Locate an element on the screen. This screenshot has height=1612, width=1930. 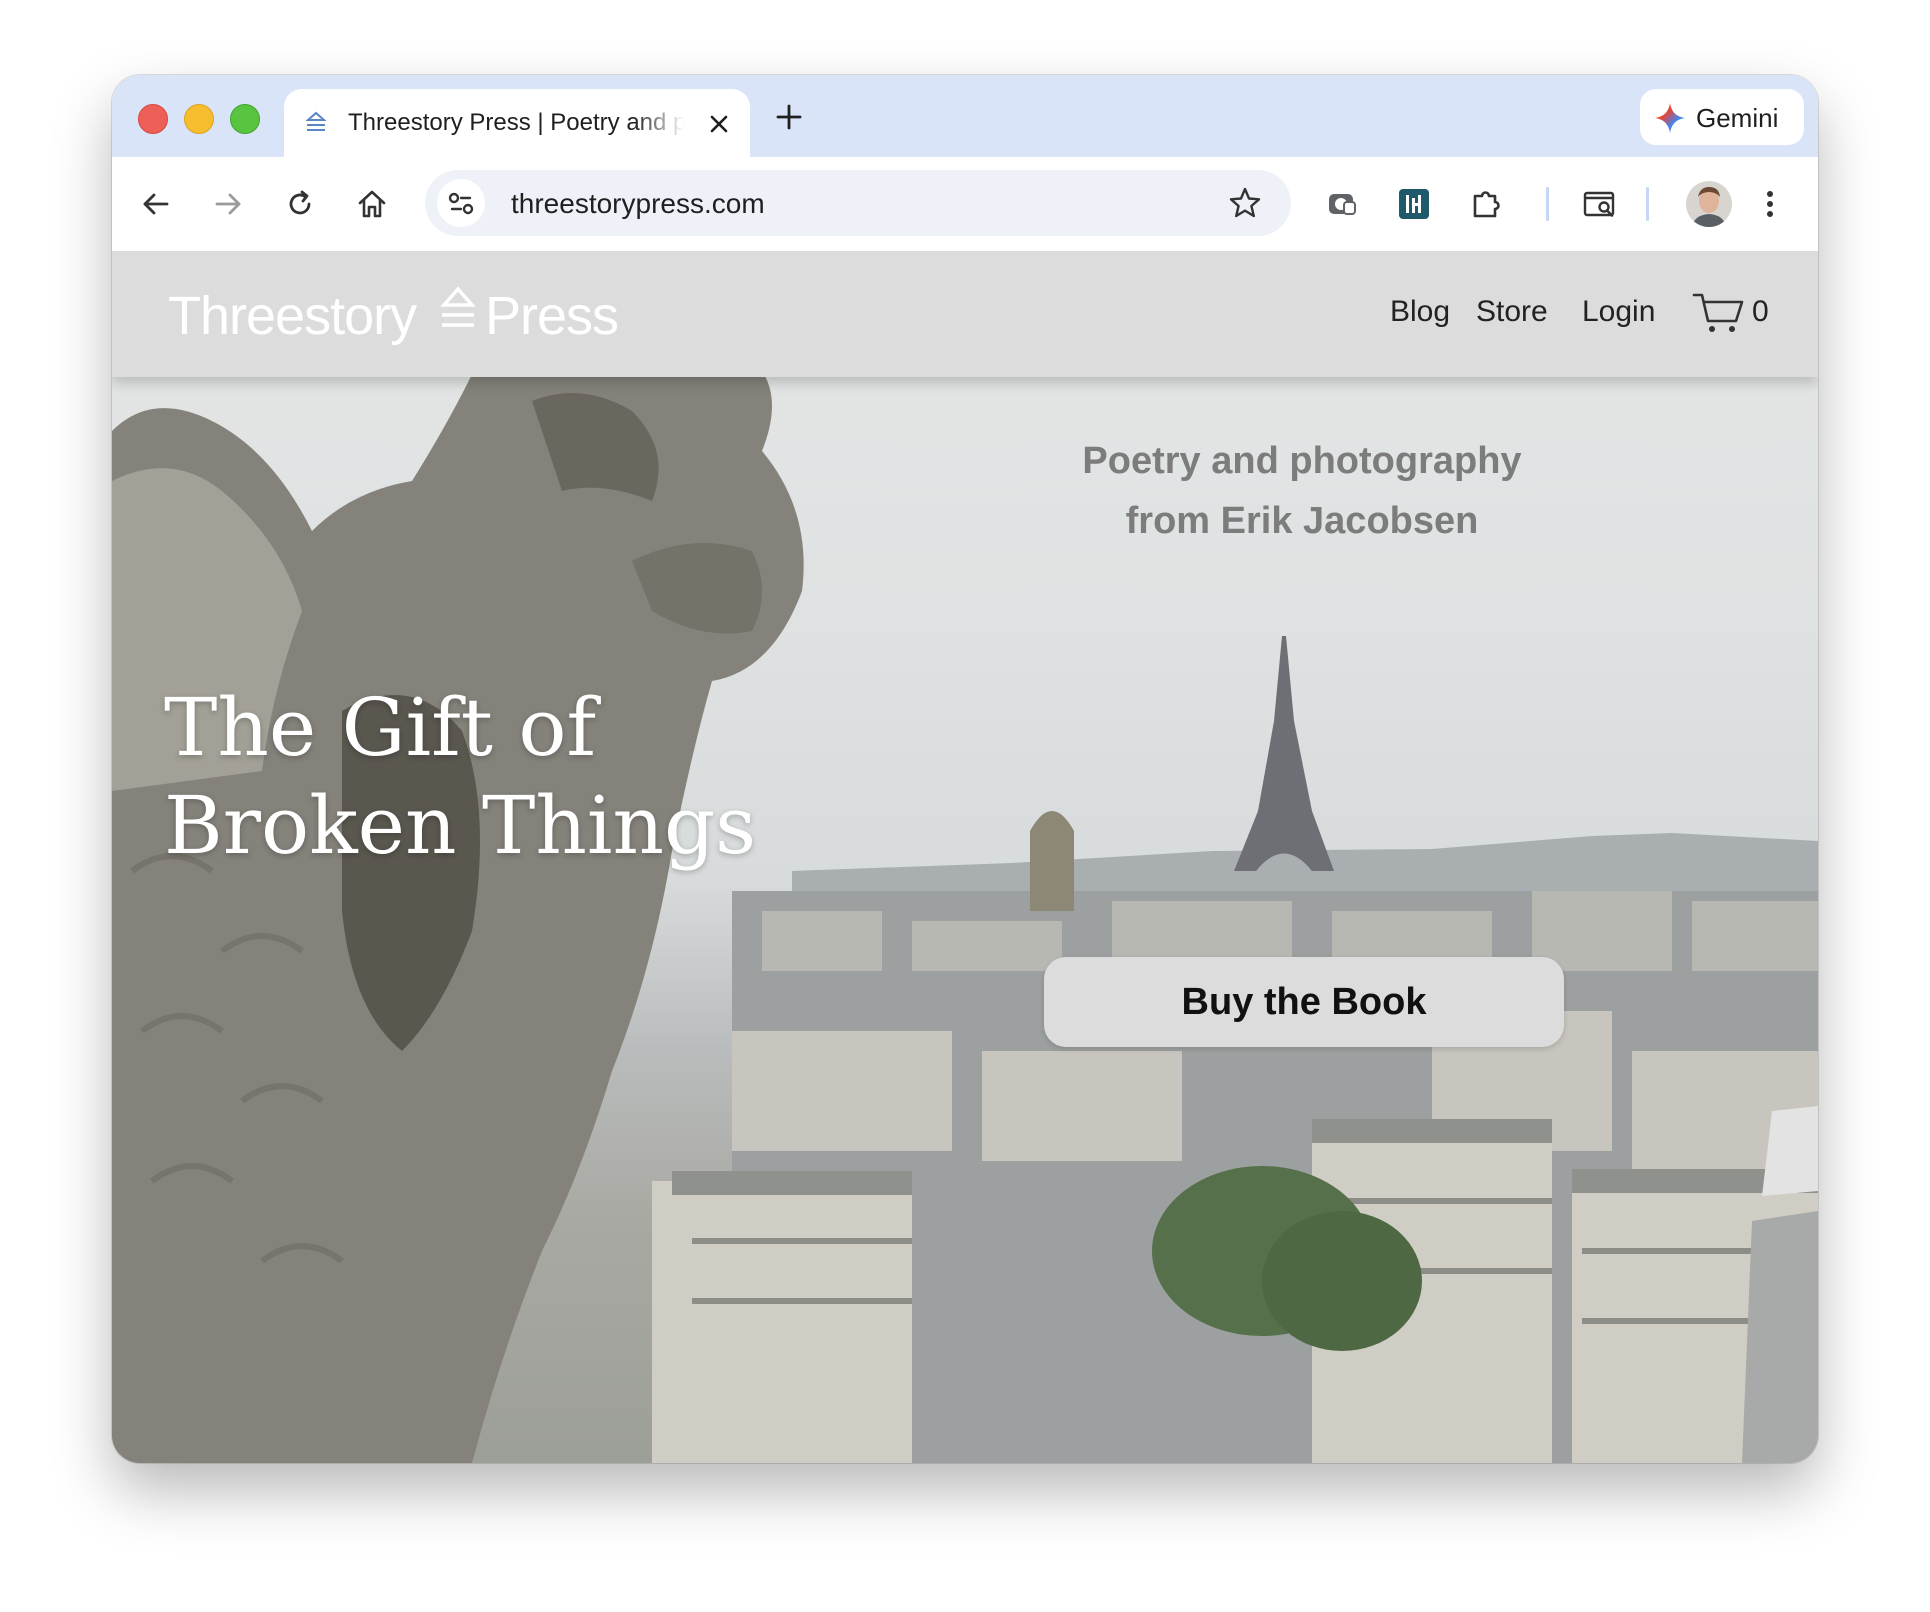
gemini-button: Gemini is located at coordinates (1722, 117).